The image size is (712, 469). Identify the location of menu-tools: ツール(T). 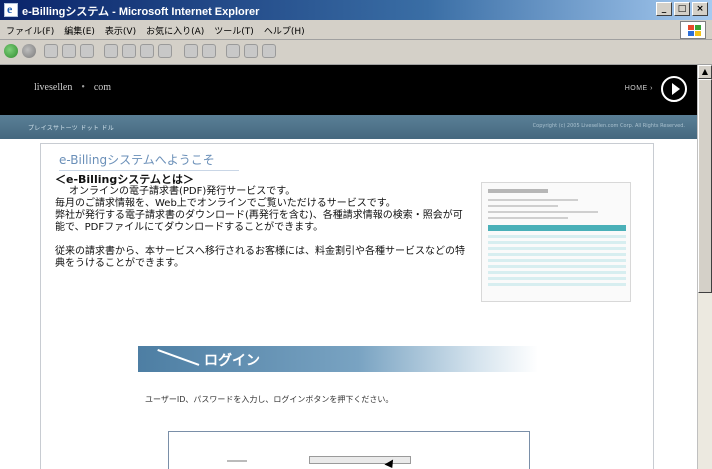
(234, 30).